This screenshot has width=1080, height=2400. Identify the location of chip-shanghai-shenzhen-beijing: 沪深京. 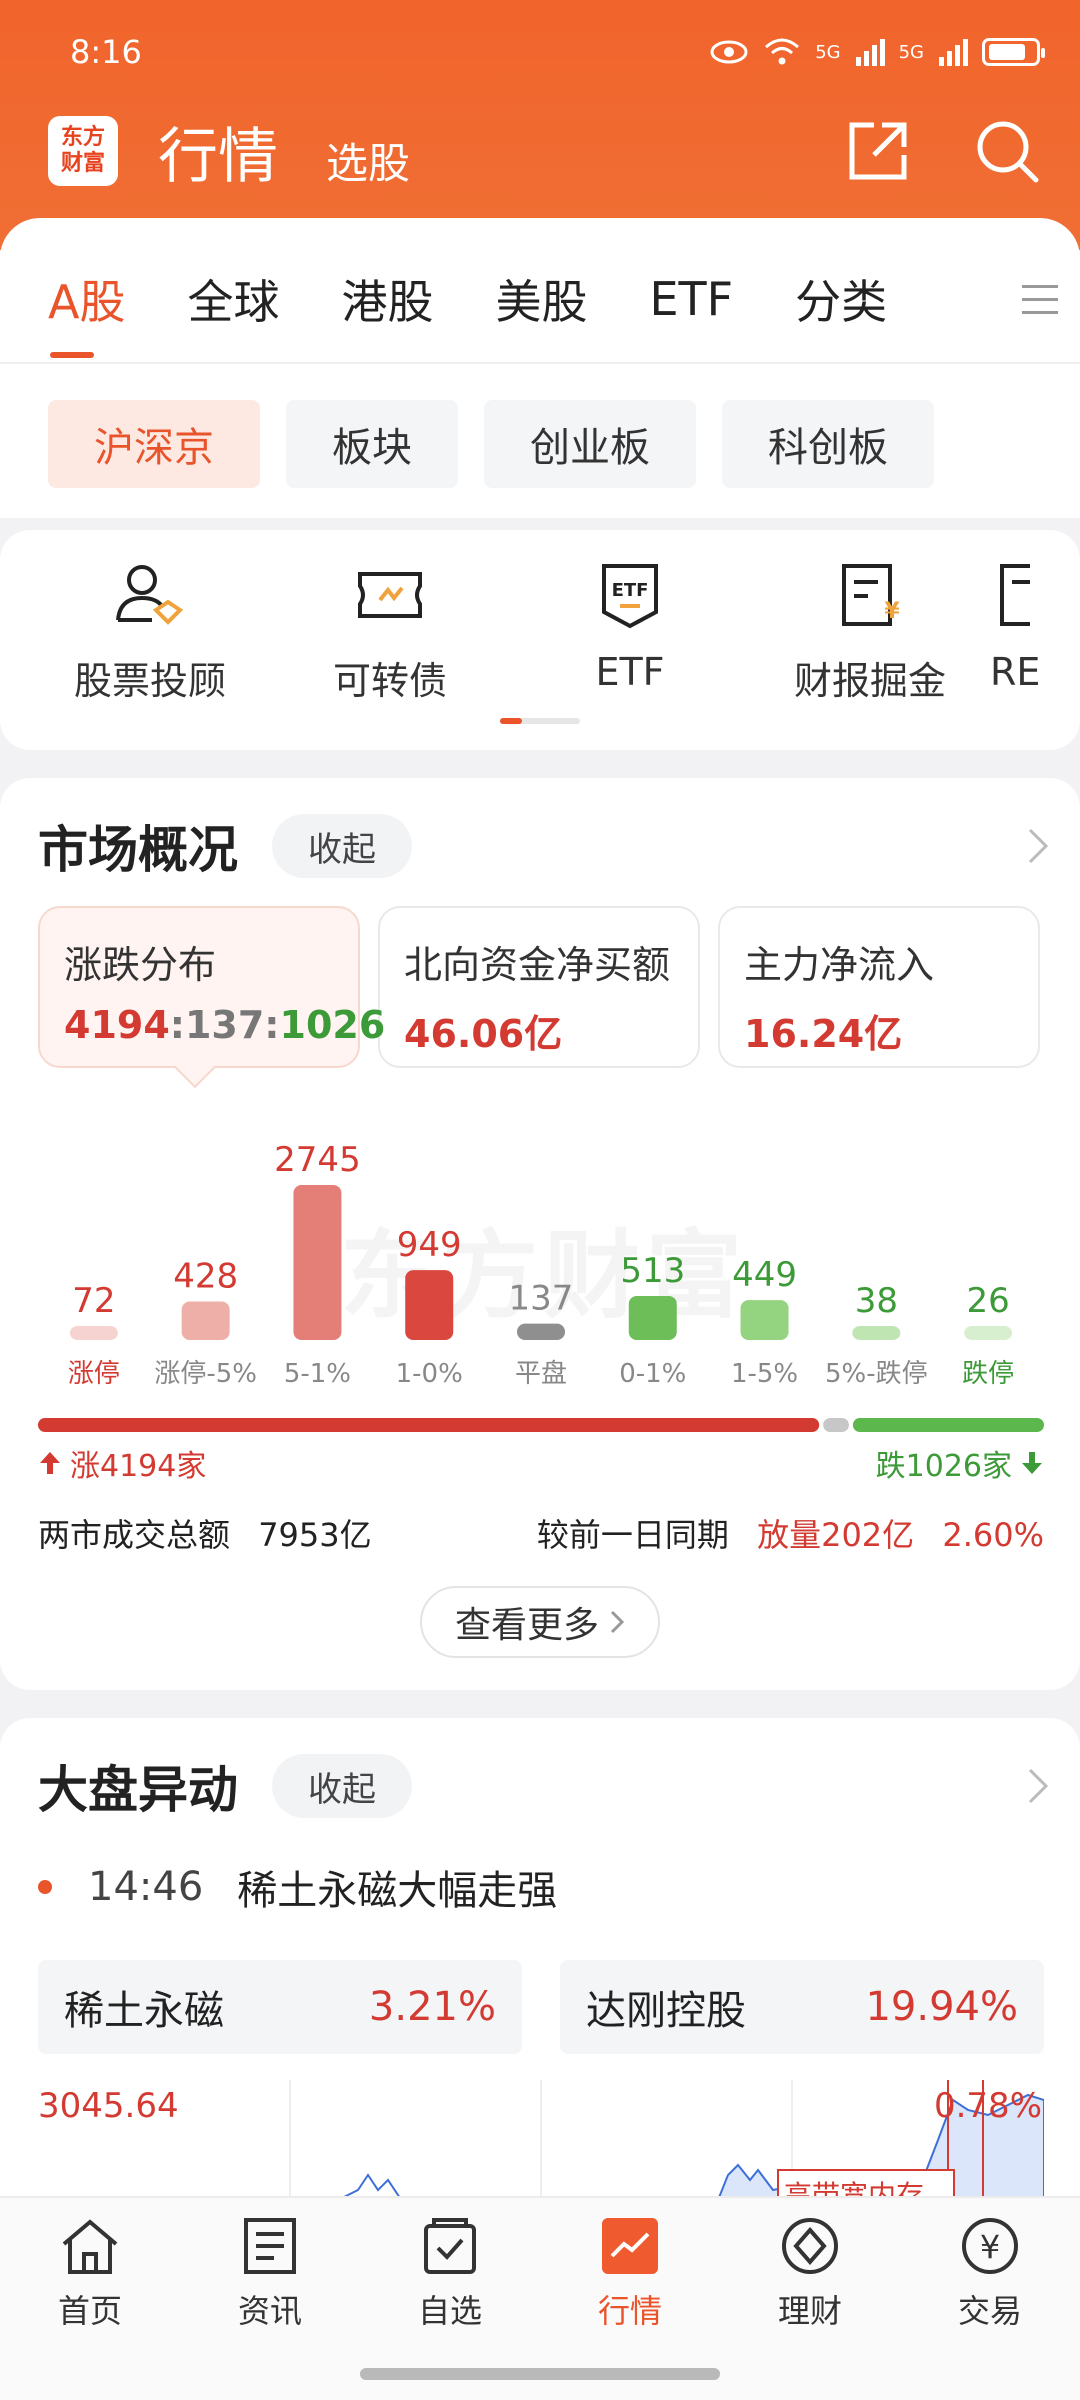
(154, 444).